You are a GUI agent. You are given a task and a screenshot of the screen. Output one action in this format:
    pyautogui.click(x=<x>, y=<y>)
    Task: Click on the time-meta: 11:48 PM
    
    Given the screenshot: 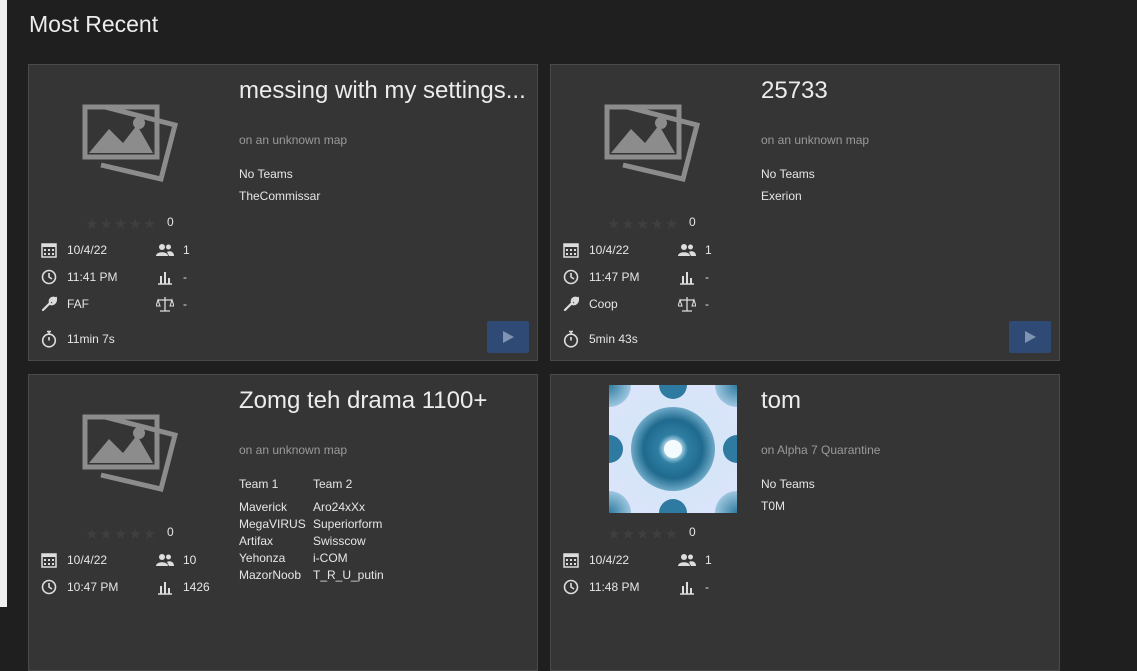 What is the action you would take?
    pyautogui.click(x=600, y=587)
    